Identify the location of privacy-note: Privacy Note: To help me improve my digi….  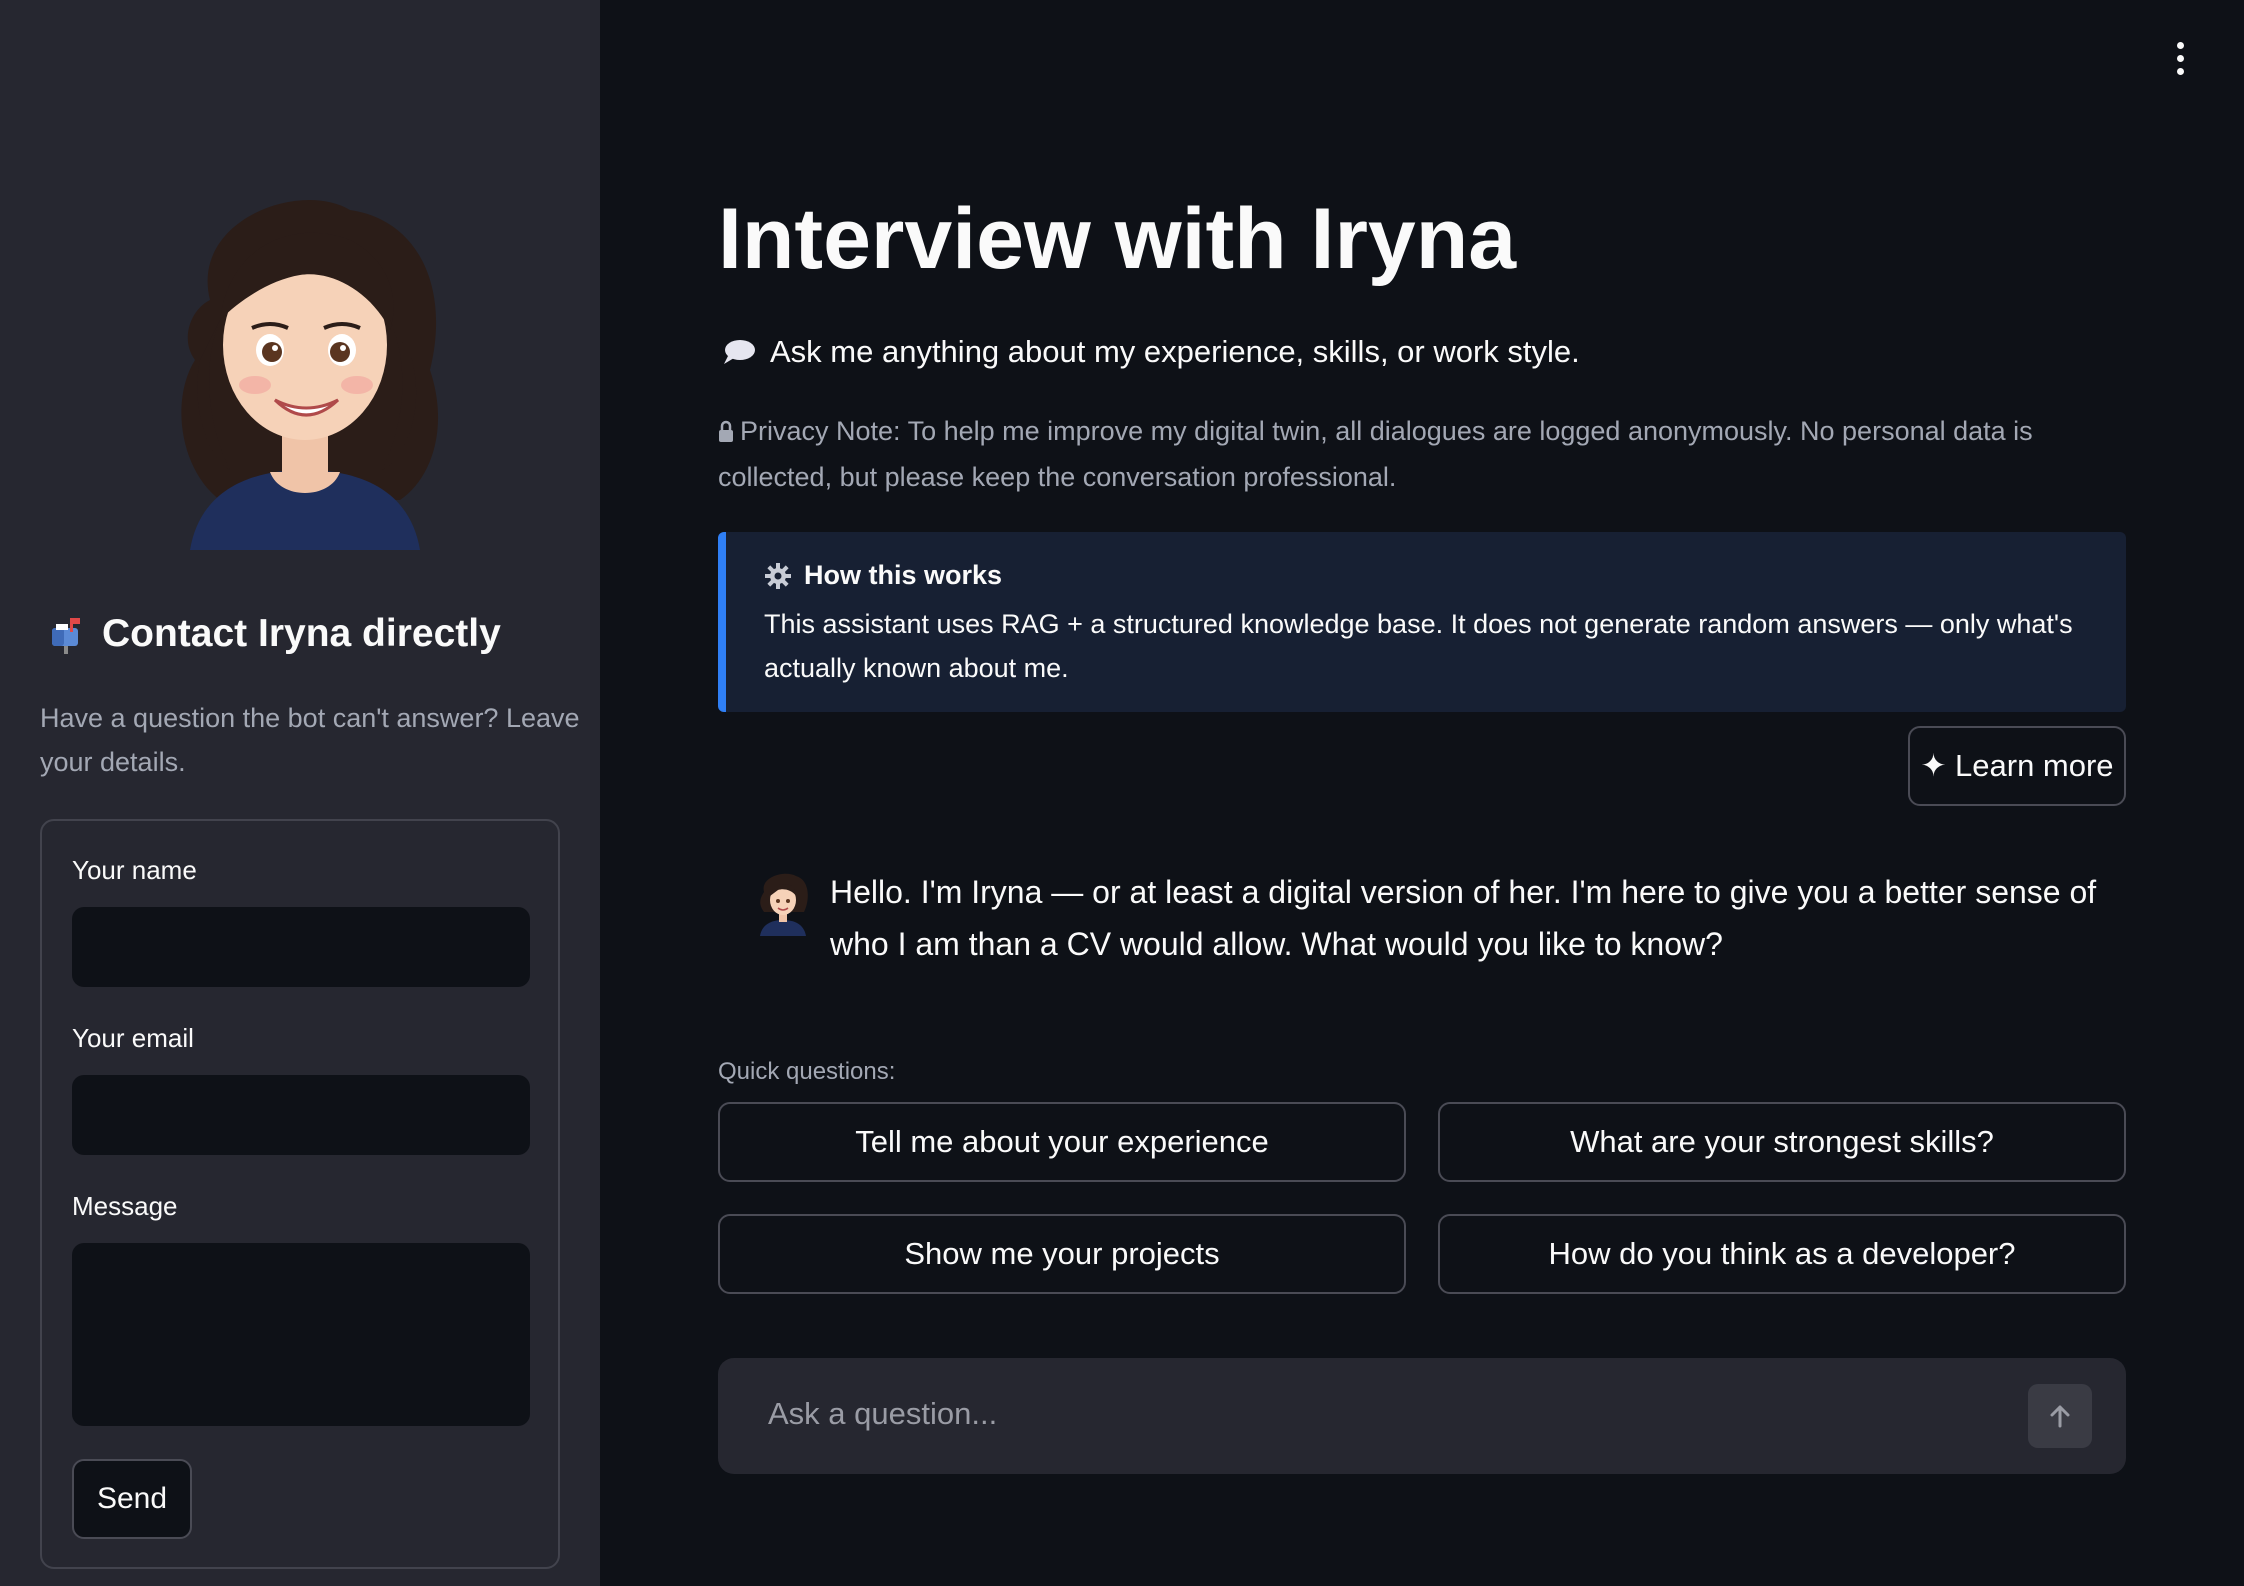
(1428, 454).